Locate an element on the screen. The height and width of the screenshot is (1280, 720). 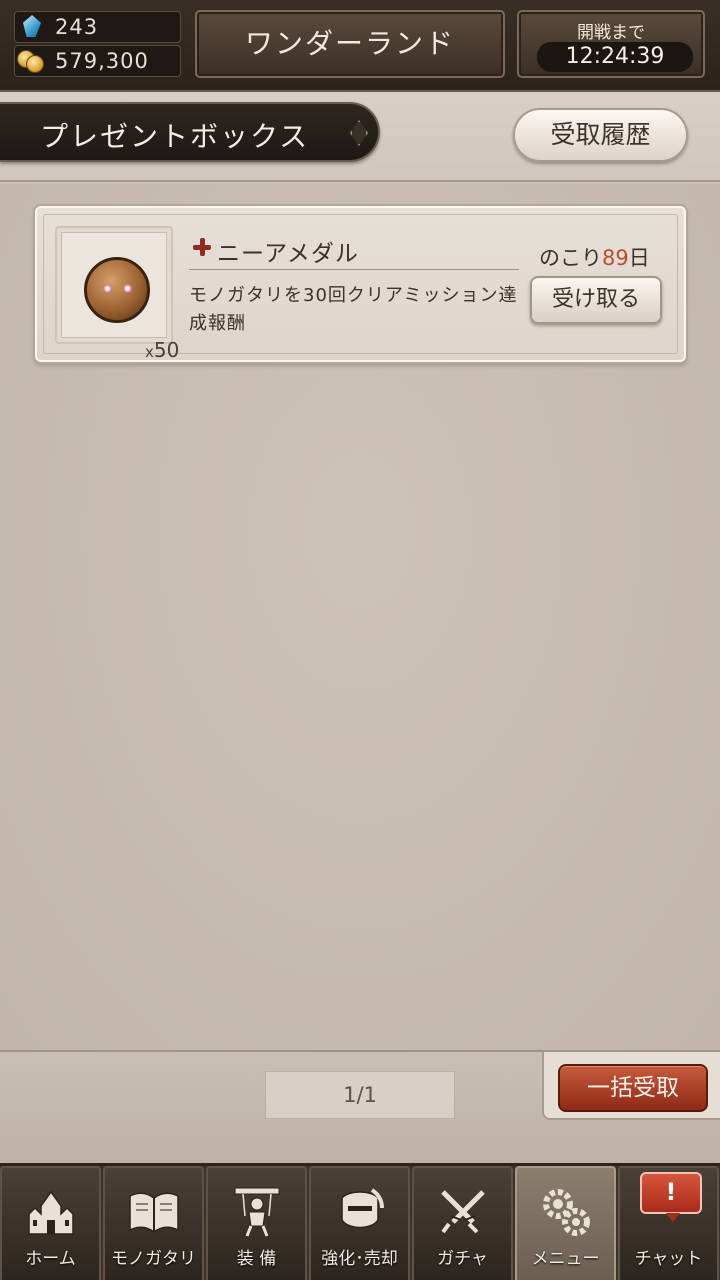
nav-enhance-sell: 強化･売却 is located at coordinates (359, 1223).